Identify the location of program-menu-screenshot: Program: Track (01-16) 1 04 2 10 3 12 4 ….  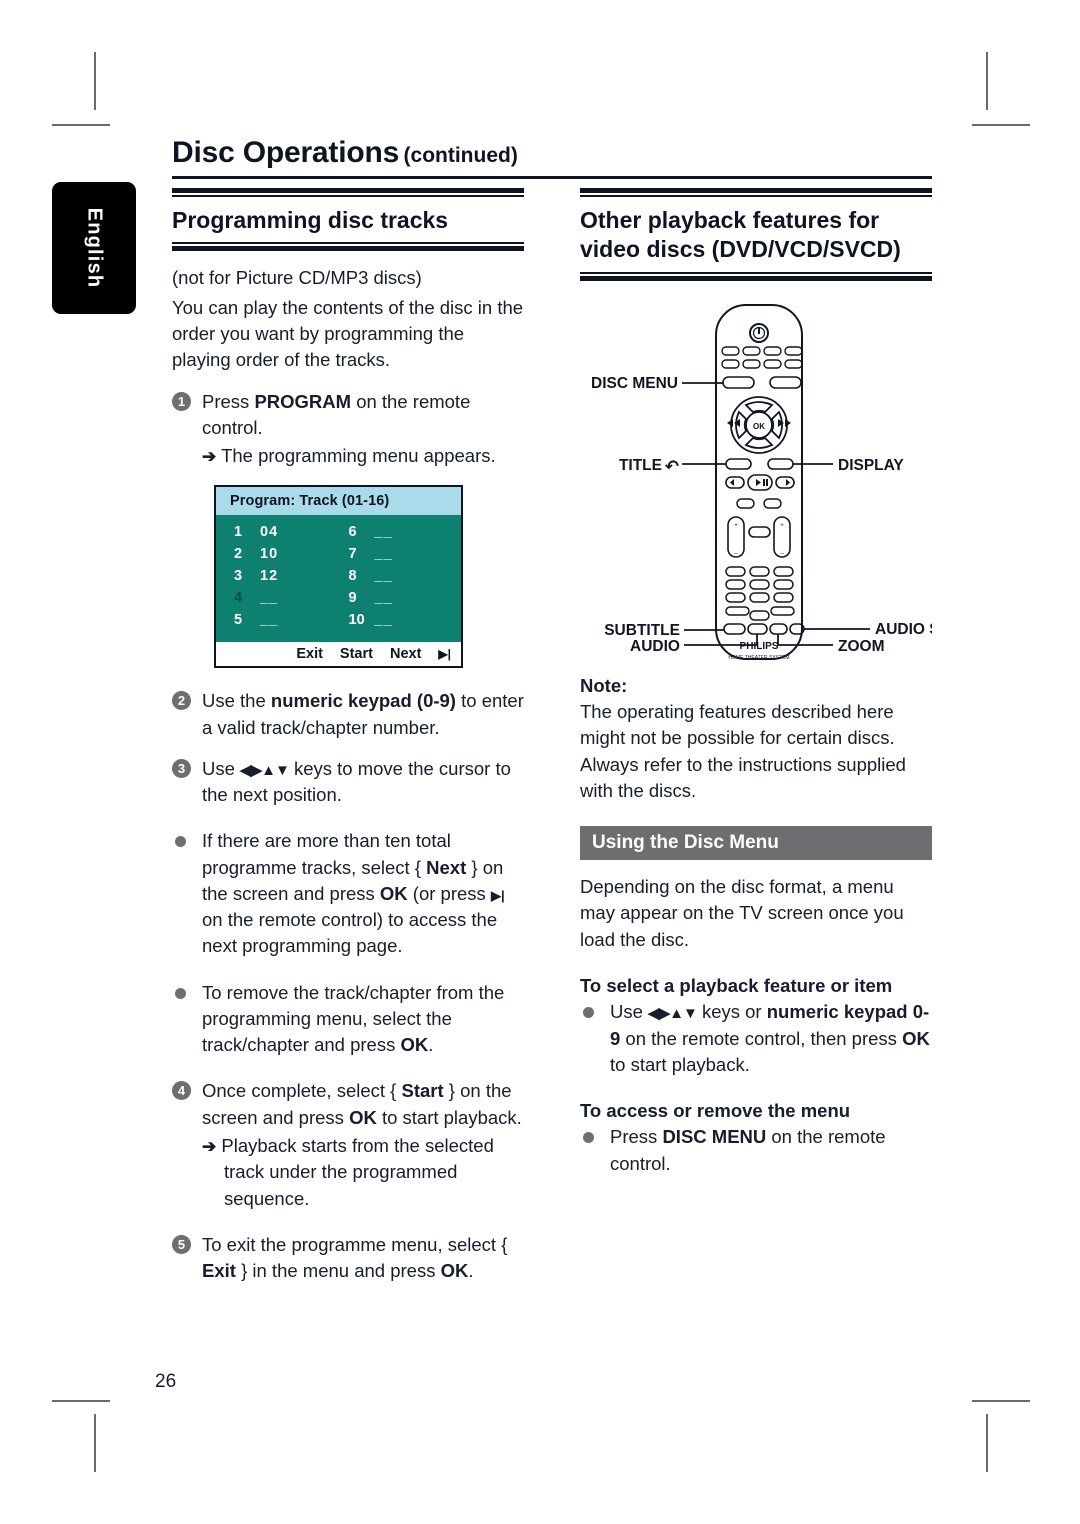
(338, 577).